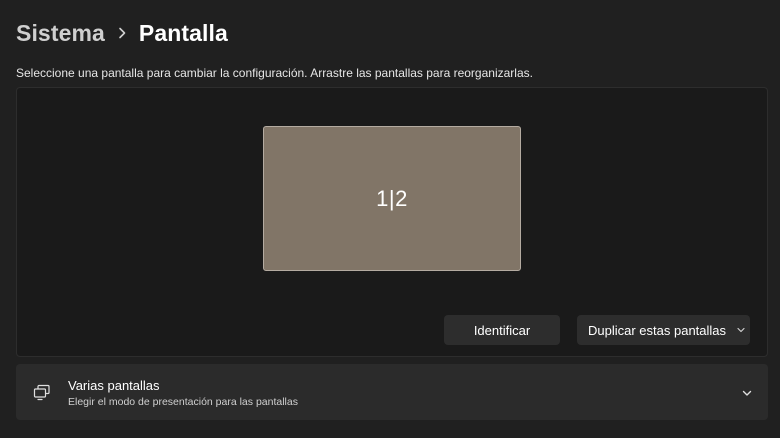 This screenshot has height=438, width=780. I want to click on monitor-tile: 1|2, so click(392, 198).